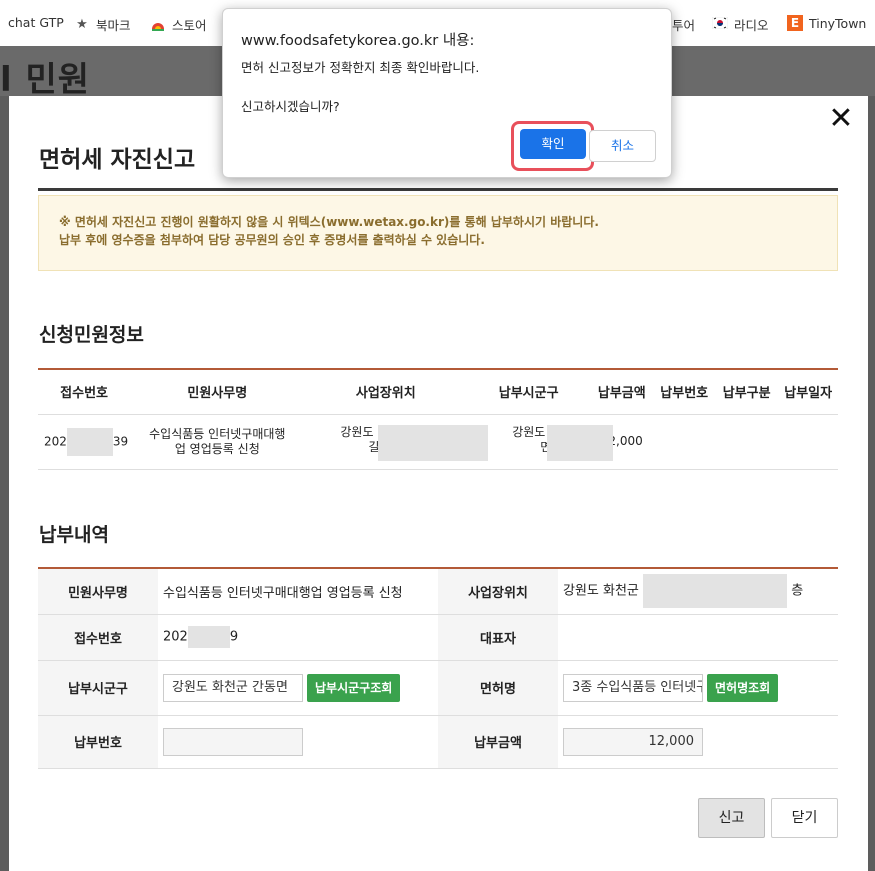  I want to click on close-button: 닫기, so click(804, 818).